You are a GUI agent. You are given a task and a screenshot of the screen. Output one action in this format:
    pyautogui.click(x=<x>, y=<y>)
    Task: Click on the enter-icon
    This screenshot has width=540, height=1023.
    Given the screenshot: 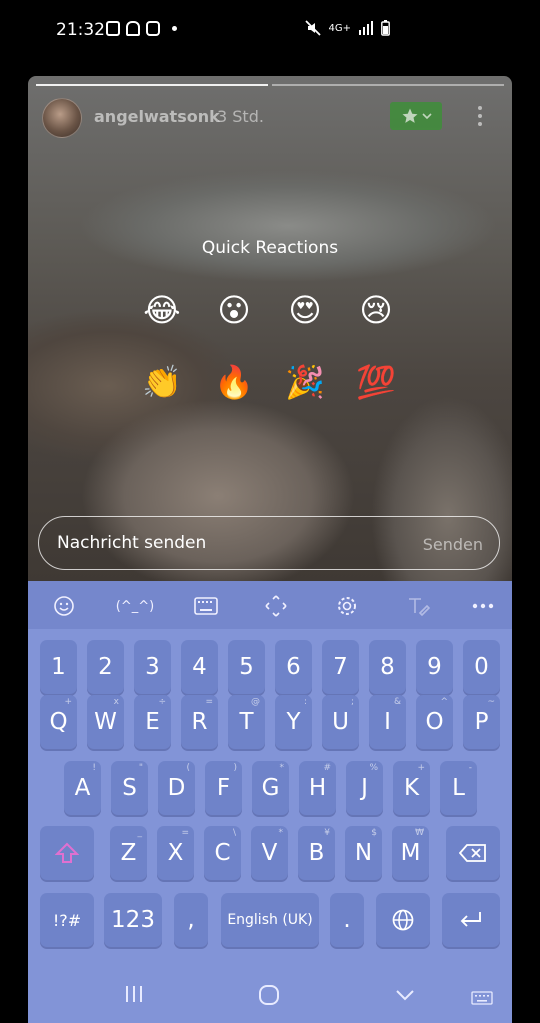 What is the action you would take?
    pyautogui.click(x=470, y=919)
    